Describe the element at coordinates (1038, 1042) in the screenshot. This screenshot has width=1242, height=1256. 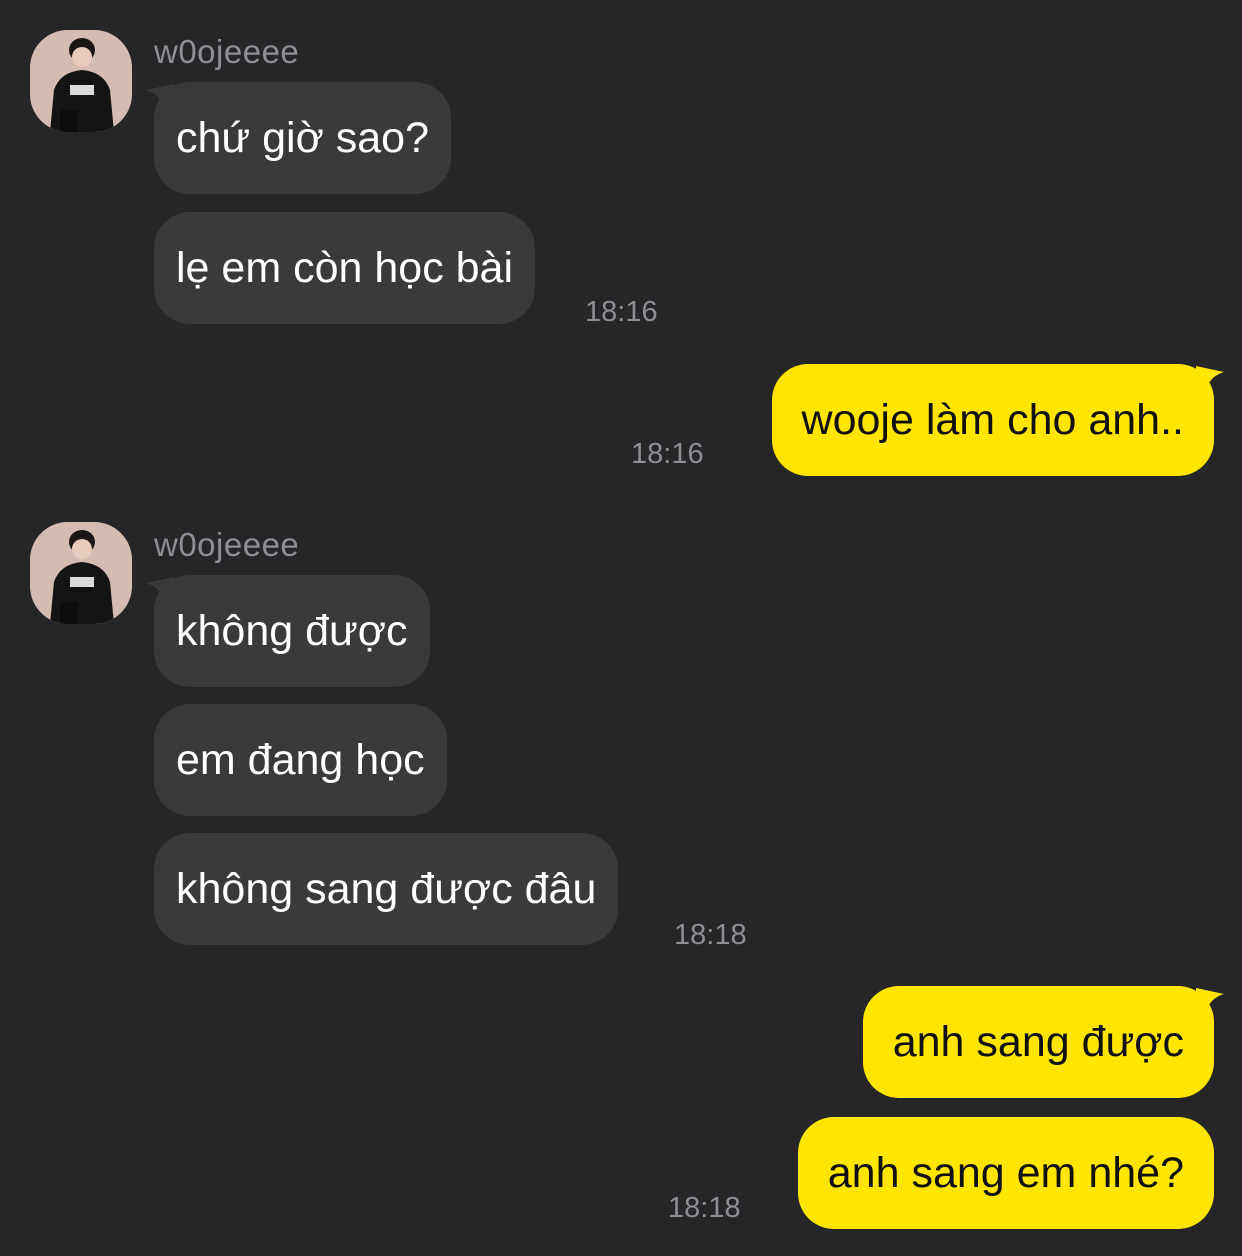
I see `outgoing-message: anh sang được` at that location.